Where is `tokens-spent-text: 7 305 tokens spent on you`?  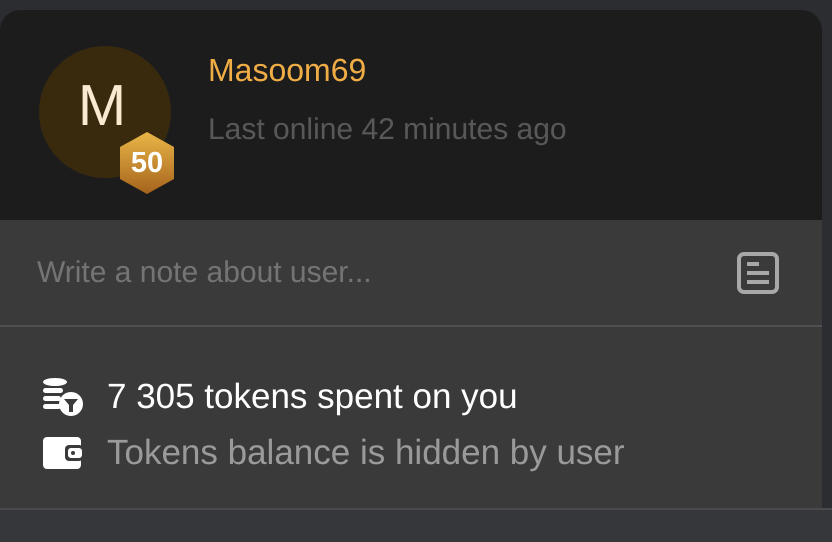
tokens-spent-text: 7 305 tokens spent on you is located at coordinates (312, 397).